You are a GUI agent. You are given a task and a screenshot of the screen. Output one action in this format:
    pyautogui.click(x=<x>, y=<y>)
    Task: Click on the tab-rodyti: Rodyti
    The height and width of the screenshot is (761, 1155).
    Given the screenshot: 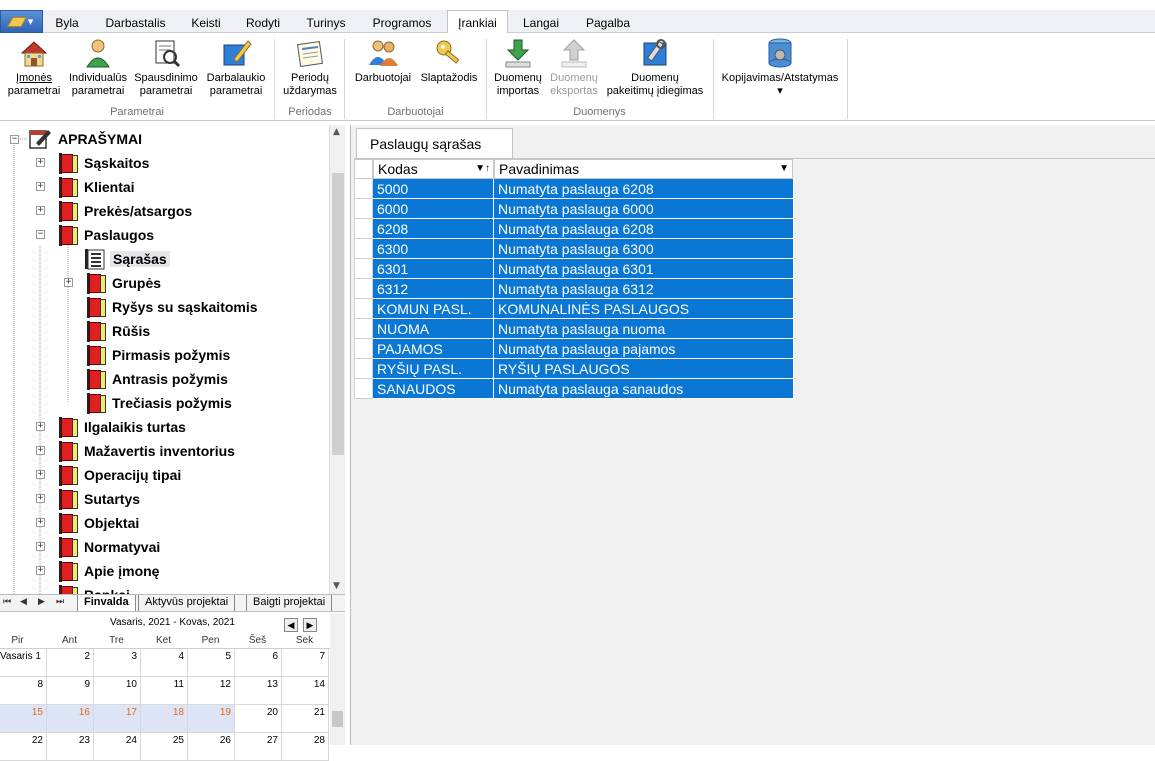 What is the action you would take?
    pyautogui.click(x=263, y=22)
    